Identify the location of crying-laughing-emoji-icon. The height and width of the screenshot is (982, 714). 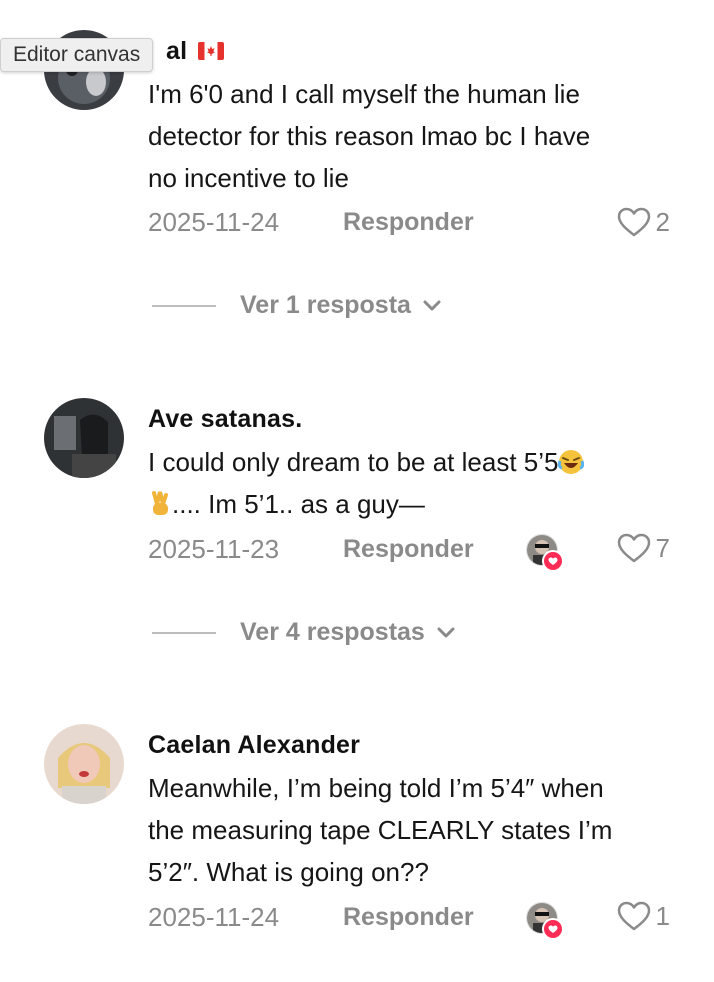
(571, 462).